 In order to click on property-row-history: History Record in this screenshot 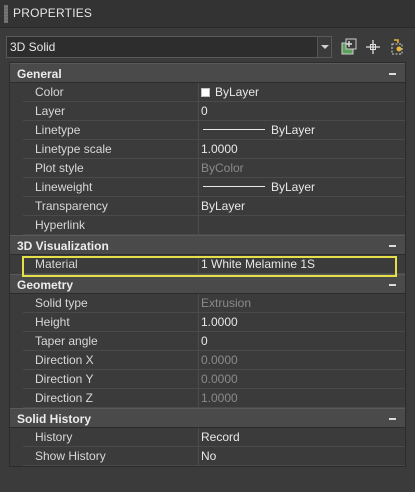, I will do `click(207, 437)`.